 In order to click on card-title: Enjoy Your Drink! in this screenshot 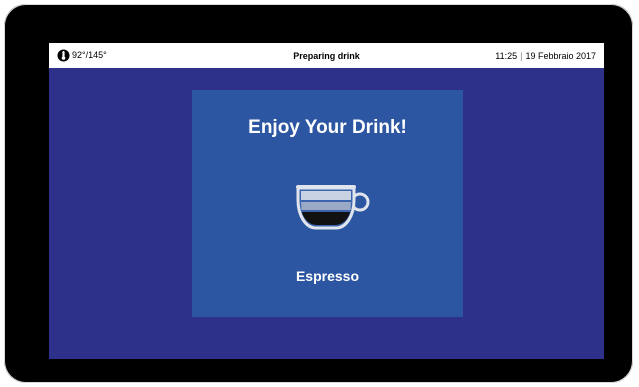, I will do `click(327, 127)`.